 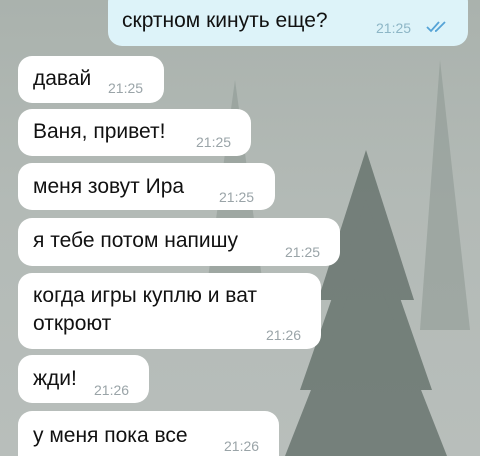 I want to click on incoming-message: Ваня, привет! 21:25, so click(x=134, y=132).